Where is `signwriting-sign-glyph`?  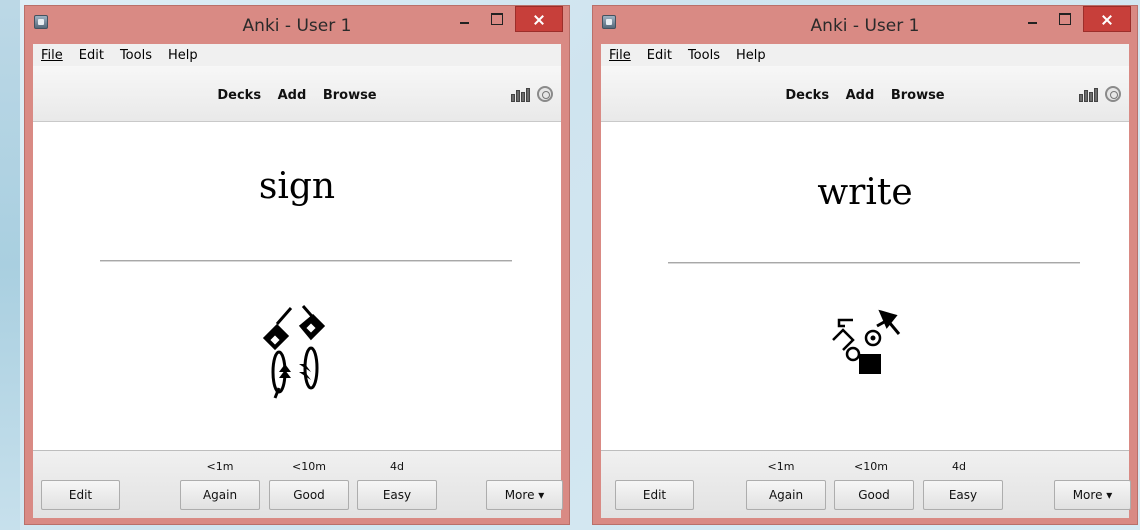 signwriting-sign-glyph is located at coordinates (294, 352).